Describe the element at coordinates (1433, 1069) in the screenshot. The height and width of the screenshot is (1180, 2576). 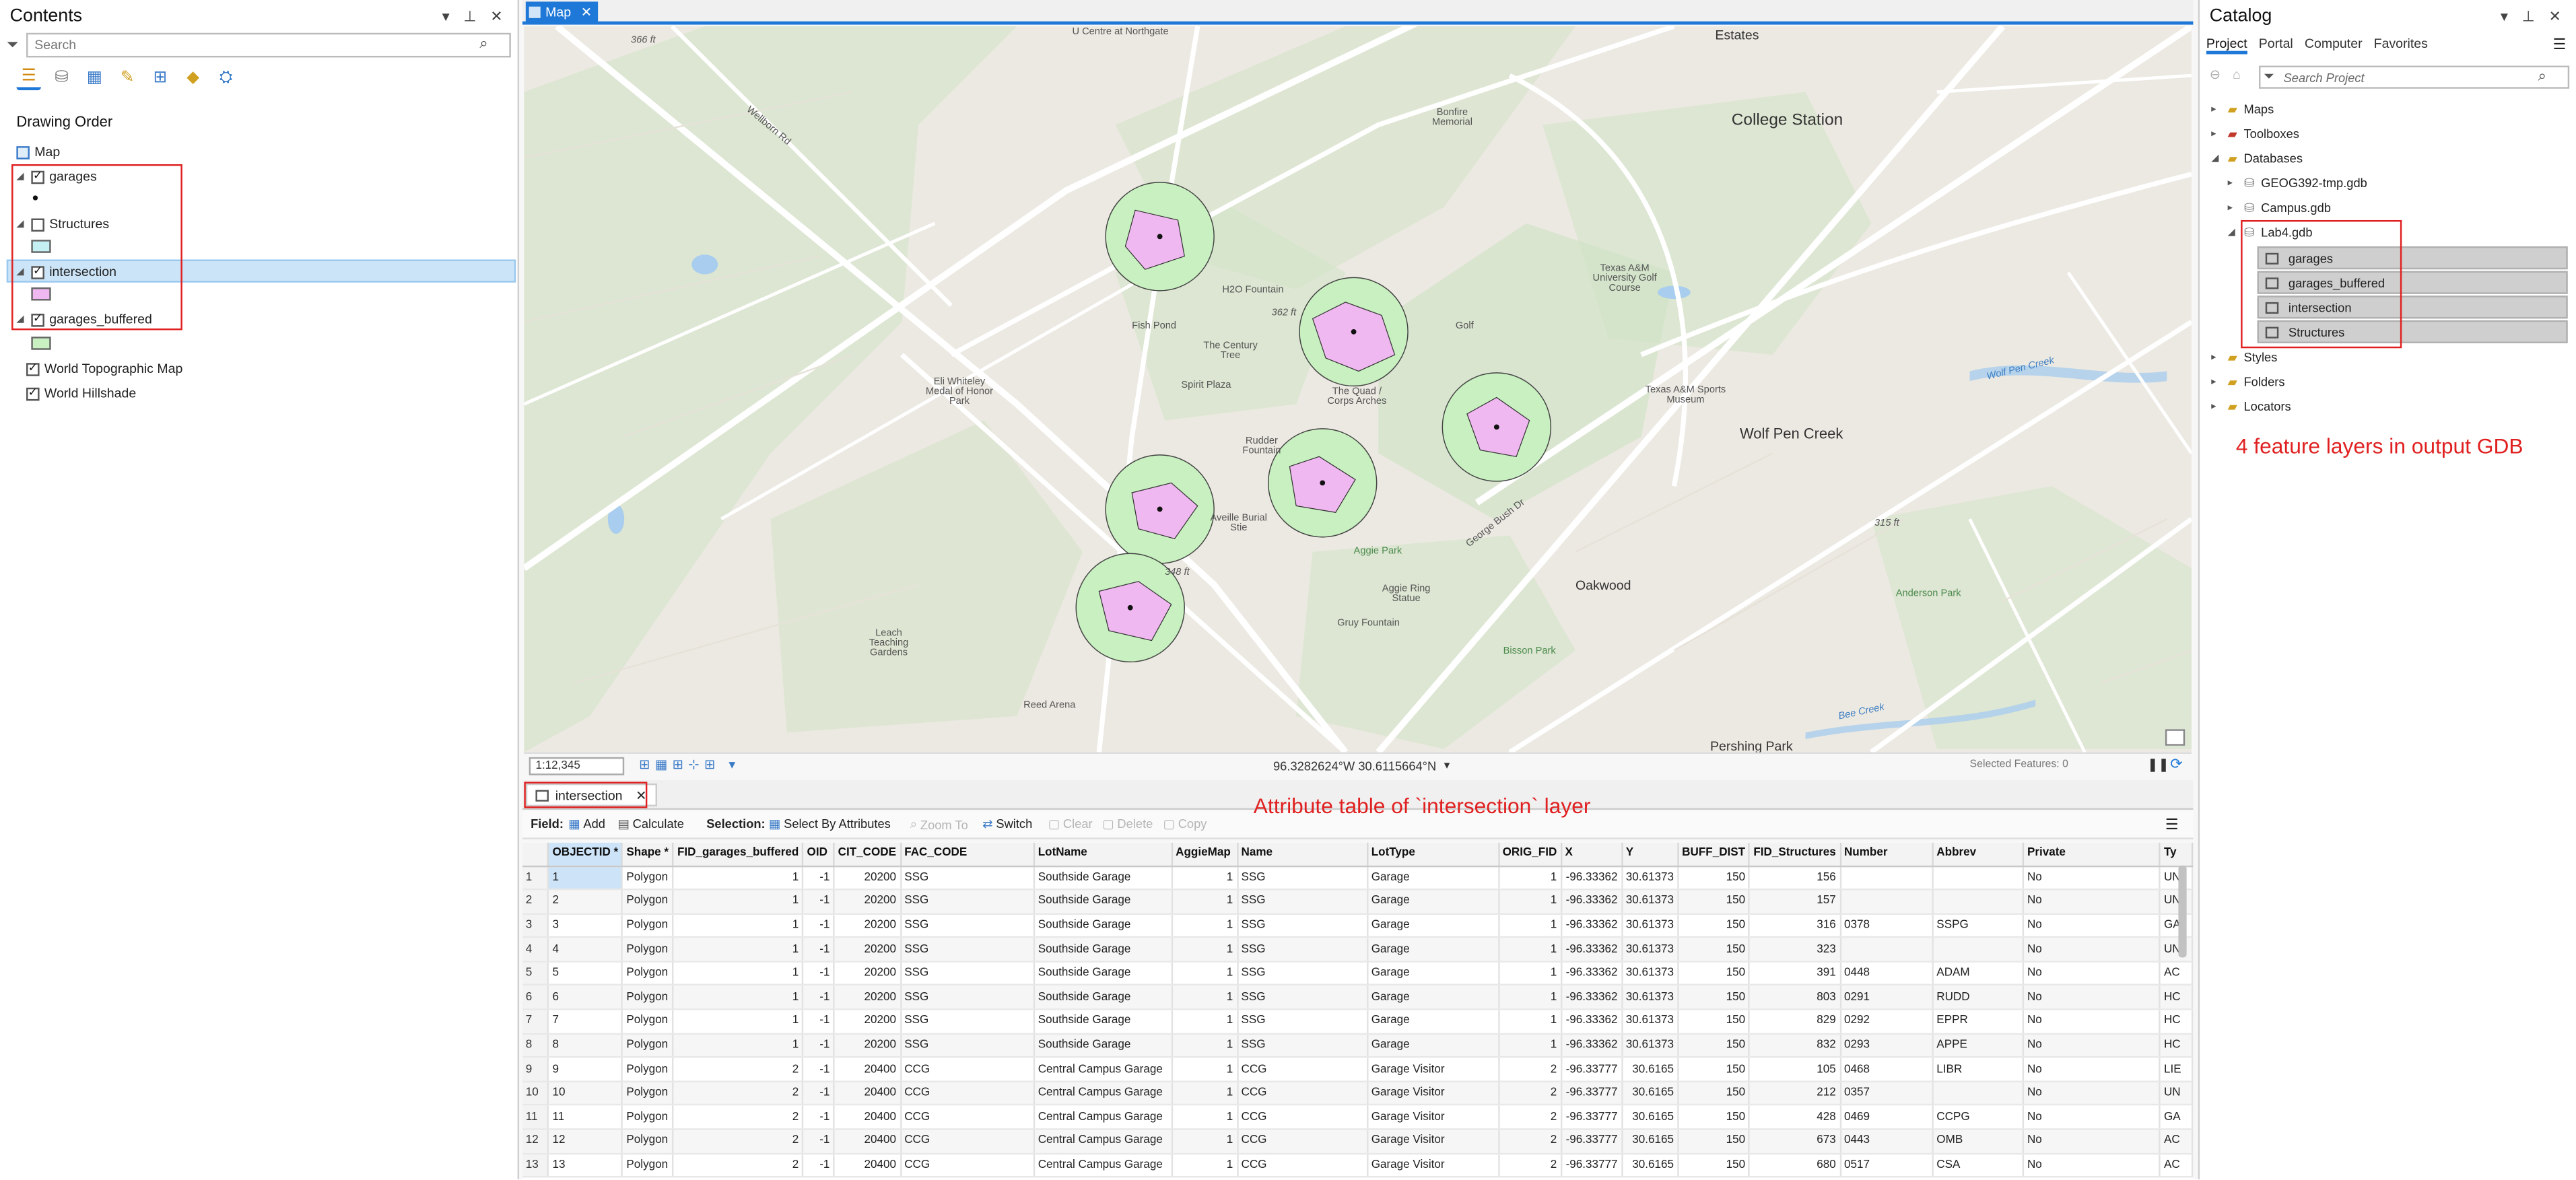
I see `table-cell: Garage Visitor` at that location.